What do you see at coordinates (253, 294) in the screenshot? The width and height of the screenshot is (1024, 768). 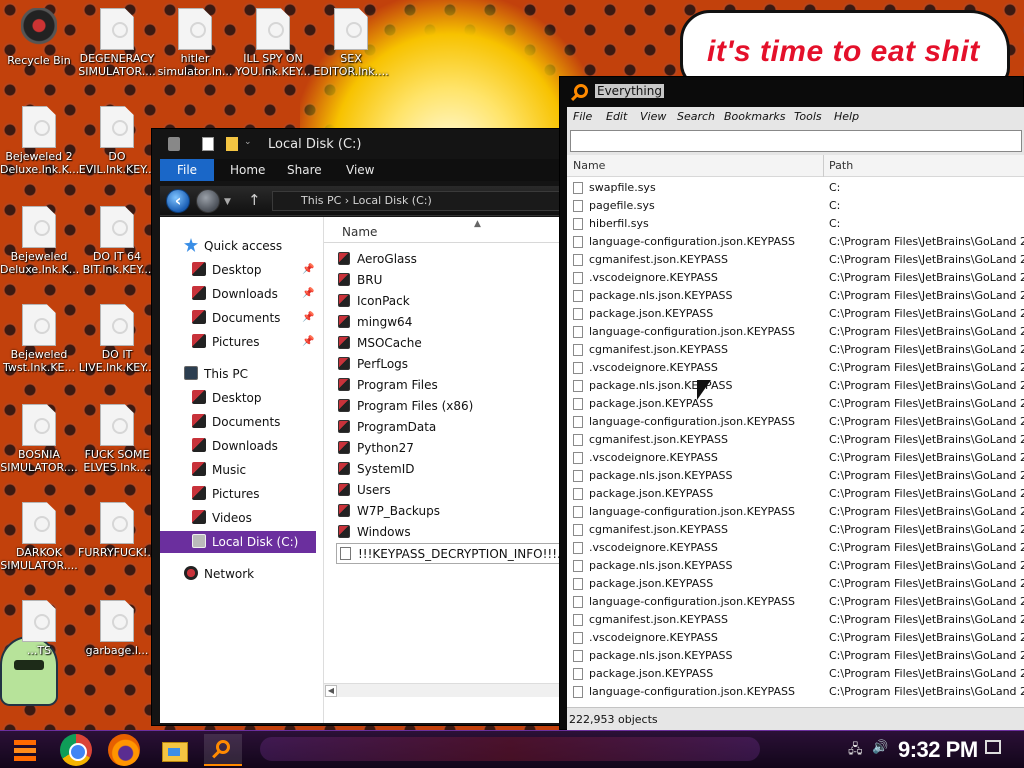 I see `nav-downloads-pinned: Downloads 📌` at bounding box center [253, 294].